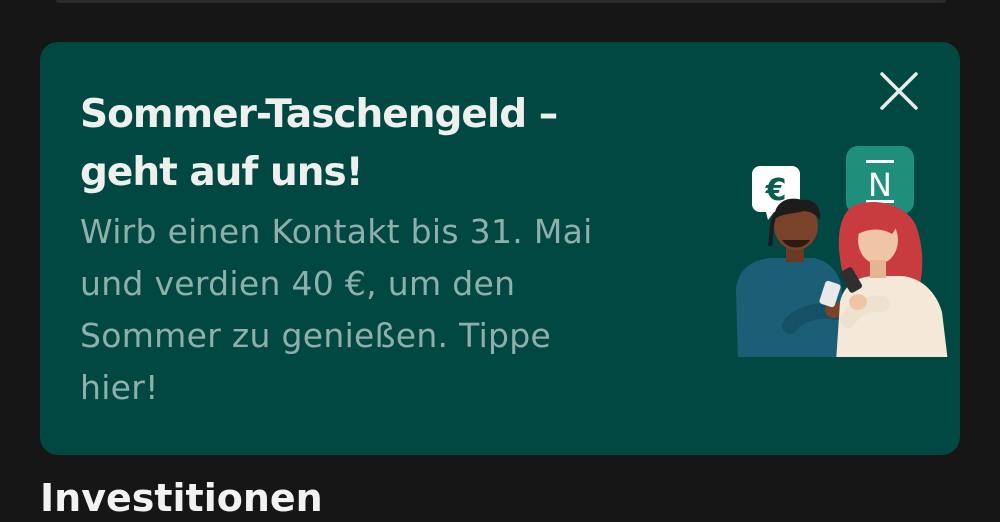 This screenshot has width=1000, height=522. I want to click on two-people-phones-illustration: € N, so click(842, 254).